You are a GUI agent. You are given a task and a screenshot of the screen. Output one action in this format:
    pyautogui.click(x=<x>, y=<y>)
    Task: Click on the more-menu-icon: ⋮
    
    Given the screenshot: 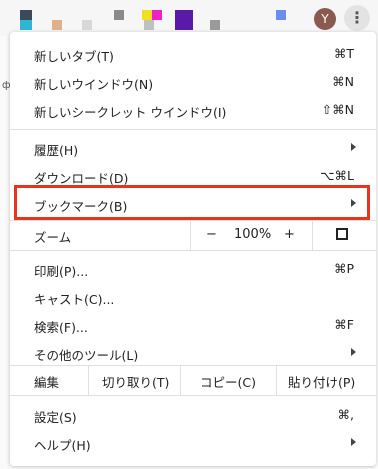 What is the action you would take?
    pyautogui.click(x=357, y=18)
    